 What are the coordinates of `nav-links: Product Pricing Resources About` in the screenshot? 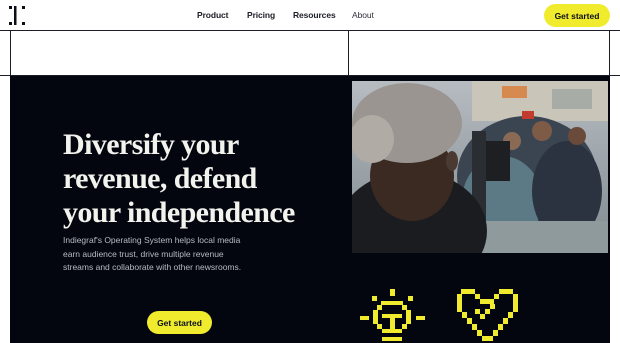 It's located at (310, 16).